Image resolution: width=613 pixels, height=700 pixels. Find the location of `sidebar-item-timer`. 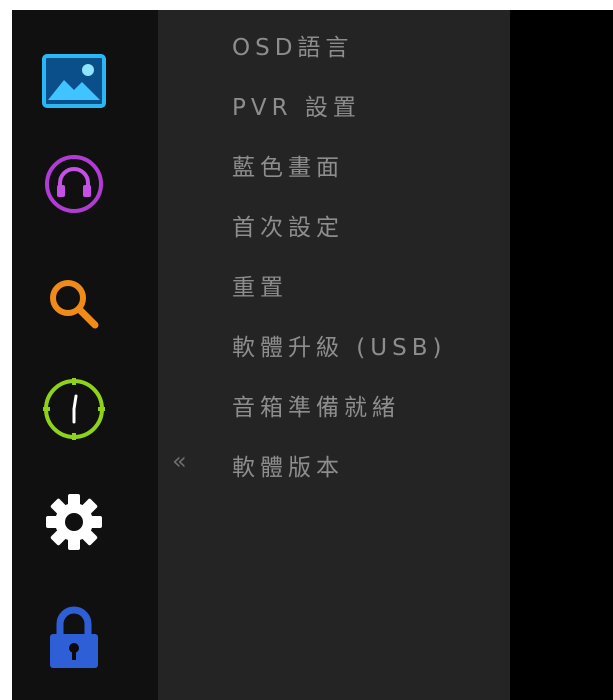

sidebar-item-timer is located at coordinates (74, 409).